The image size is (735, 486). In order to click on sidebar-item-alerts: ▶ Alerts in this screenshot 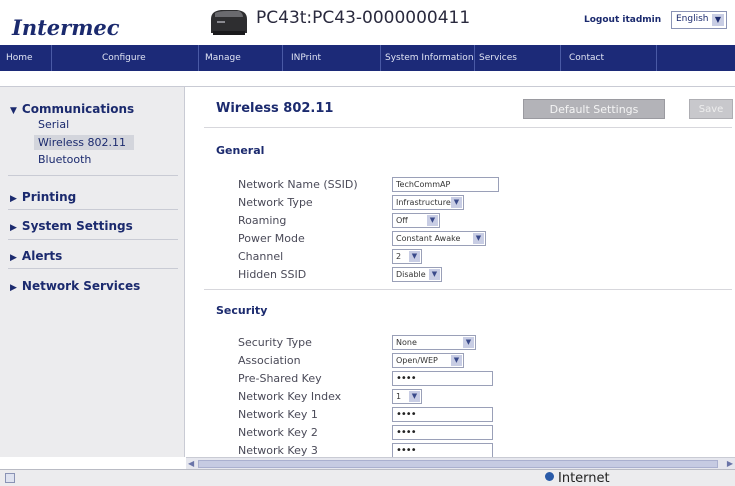, I will do `click(36, 256)`.